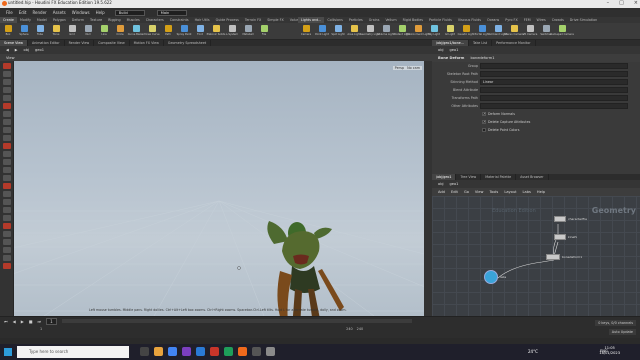 The height and width of the screenshot is (360, 640). I want to click on chrome-icon, so click(172, 351).